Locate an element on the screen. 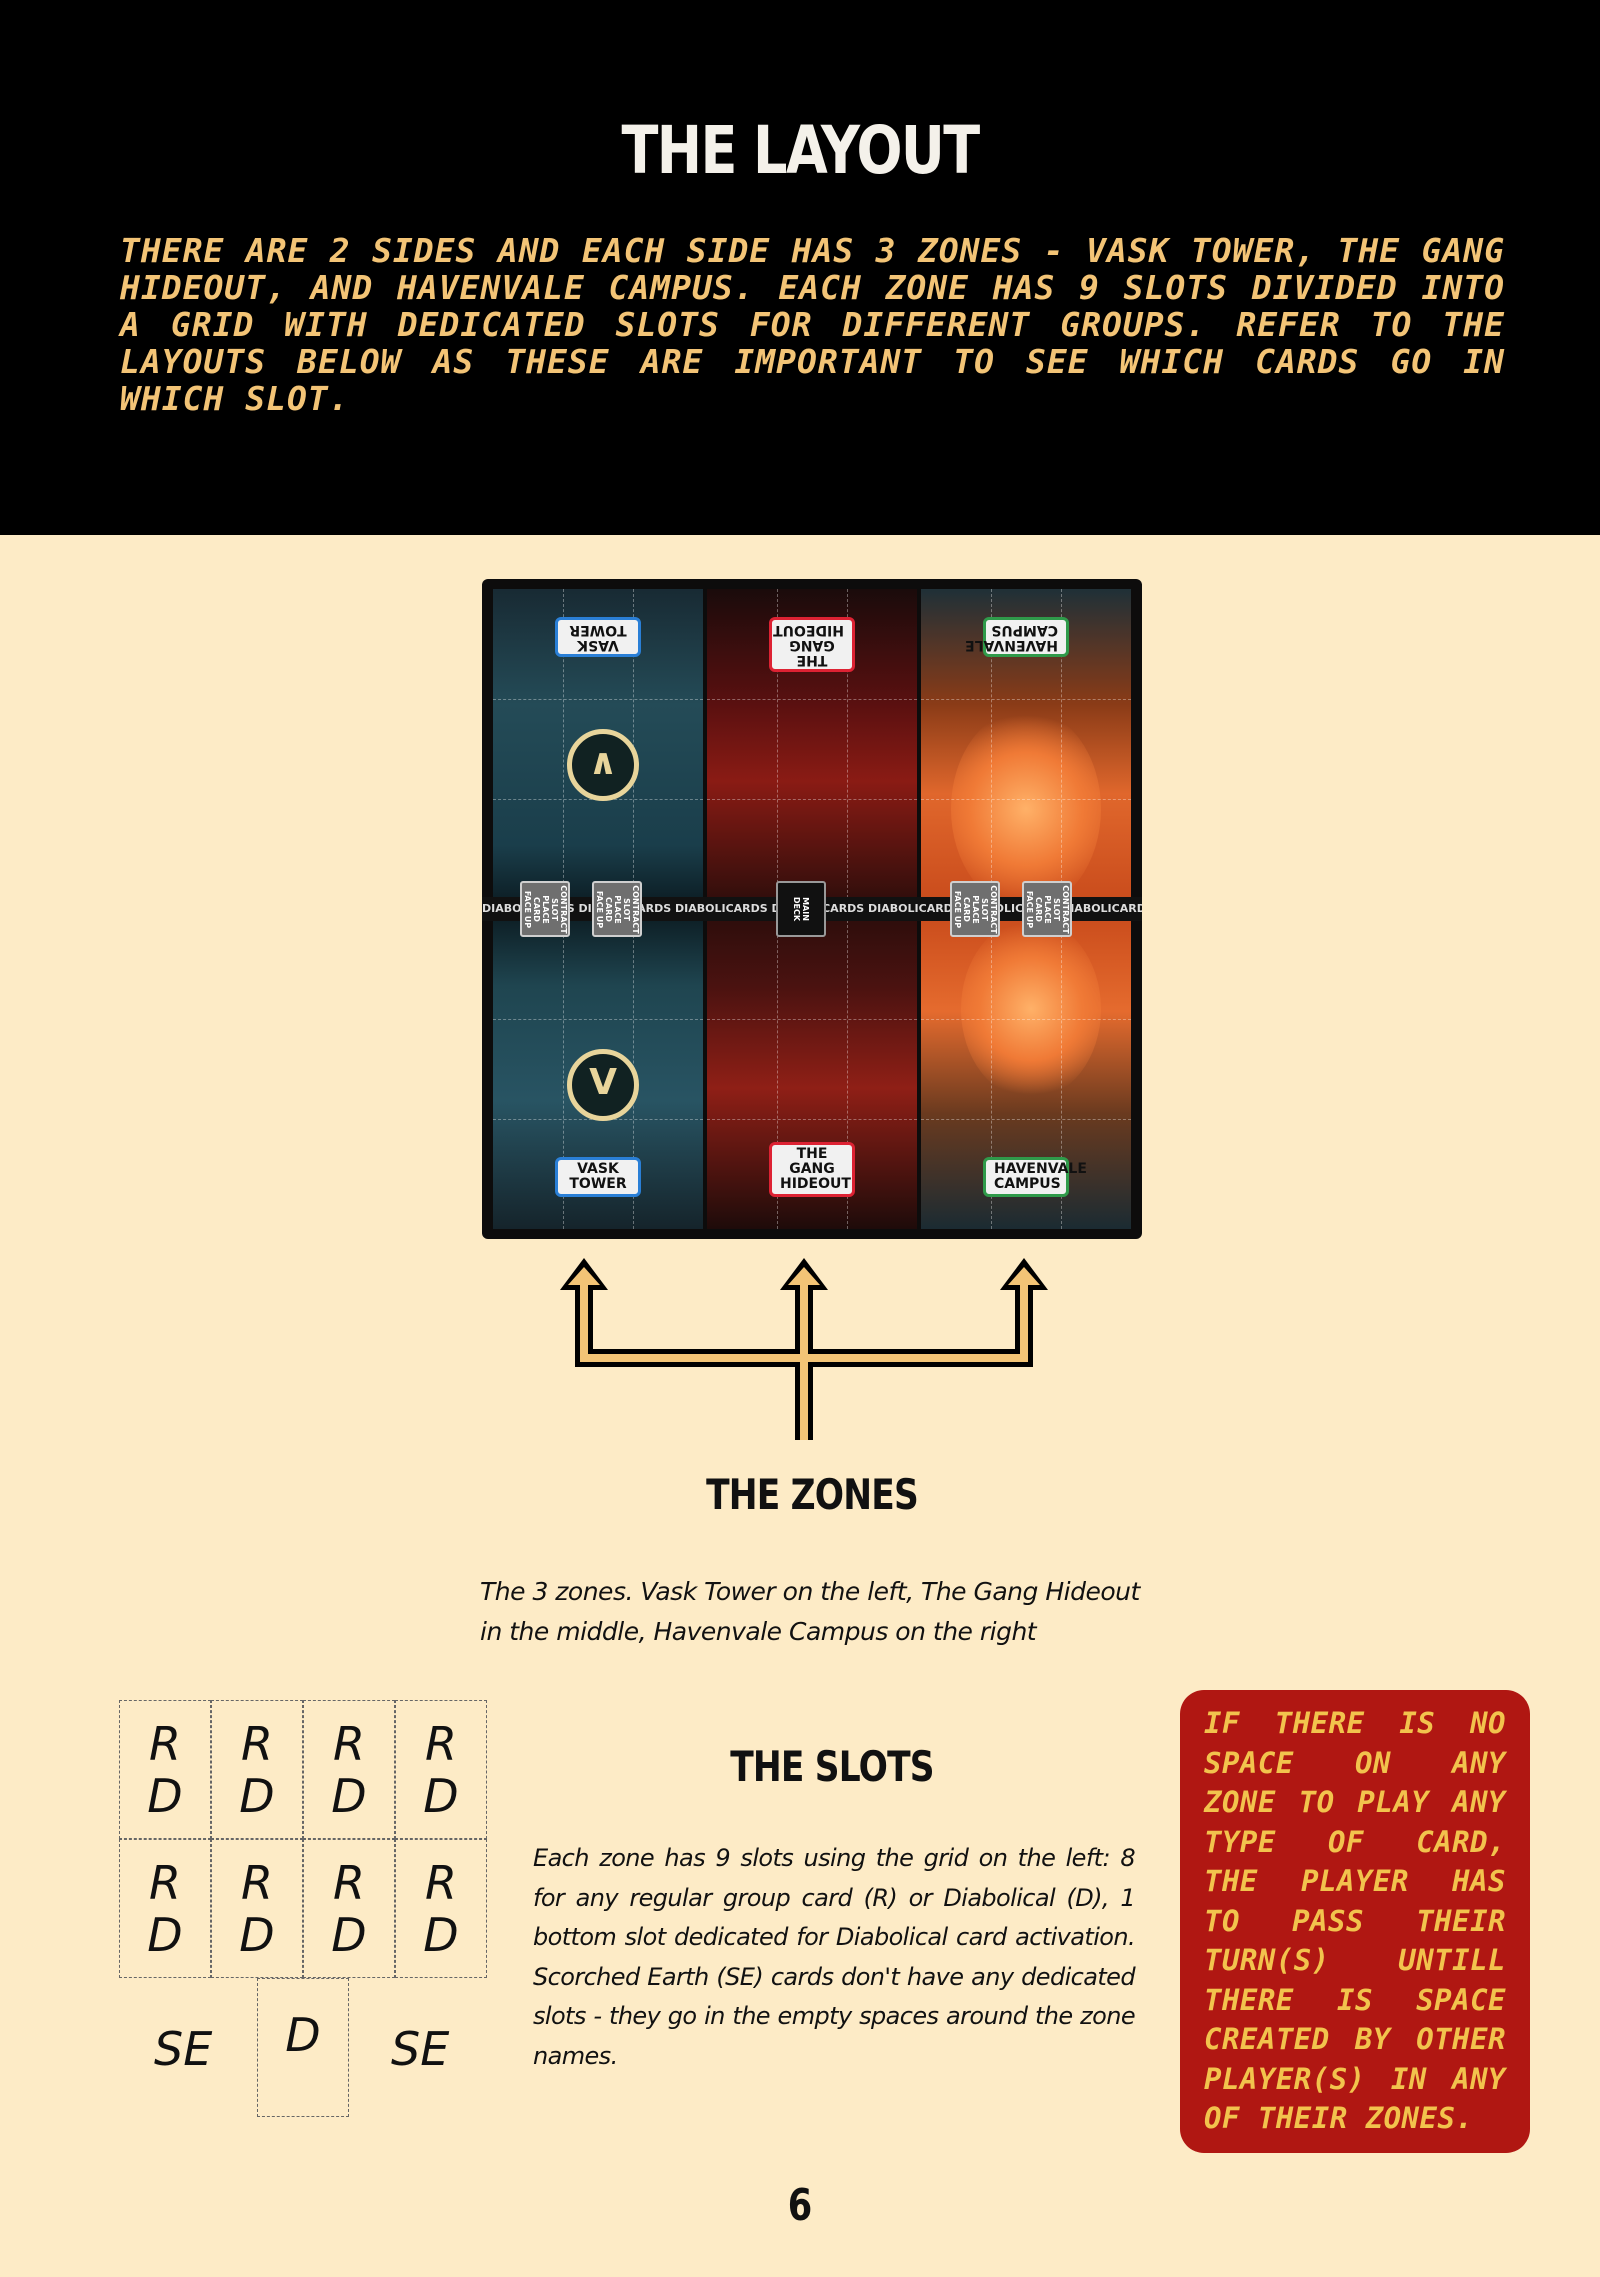 The width and height of the screenshot is (1600, 2277). zones-heading: THE ZONES is located at coordinates (812, 1494).